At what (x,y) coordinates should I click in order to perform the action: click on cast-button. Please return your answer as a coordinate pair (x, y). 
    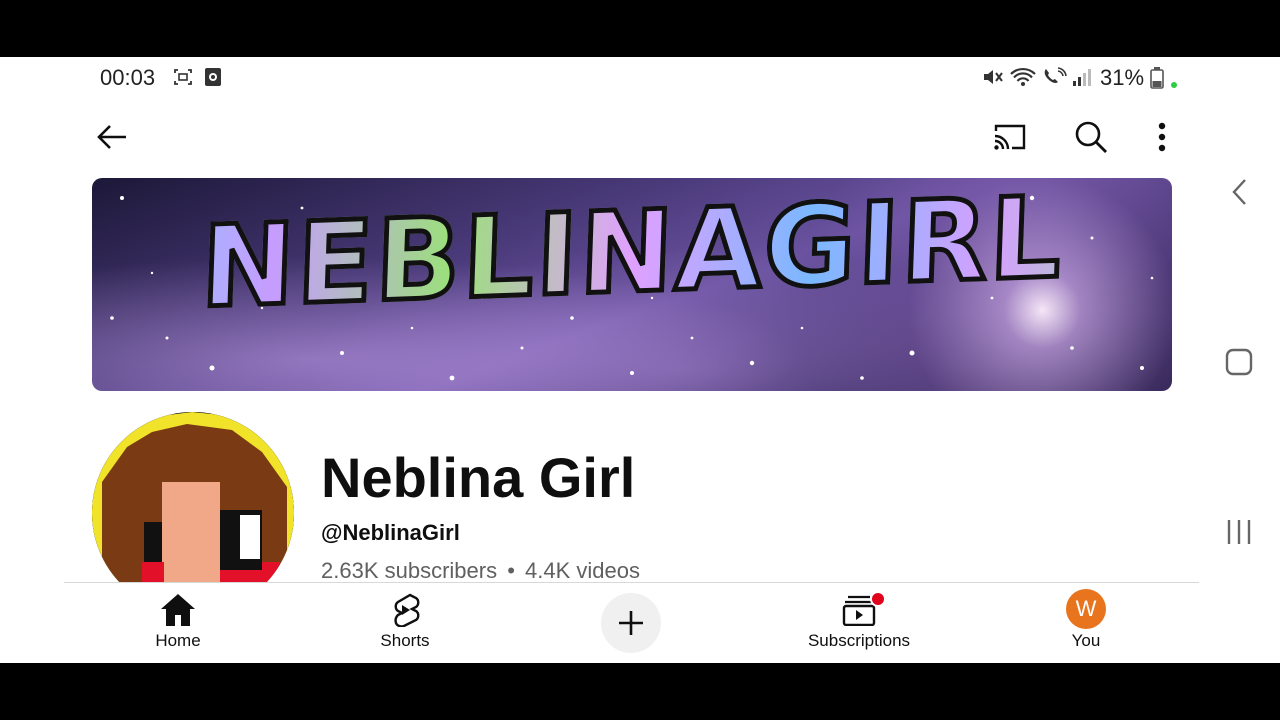
    Looking at the image, I should click on (1010, 137).